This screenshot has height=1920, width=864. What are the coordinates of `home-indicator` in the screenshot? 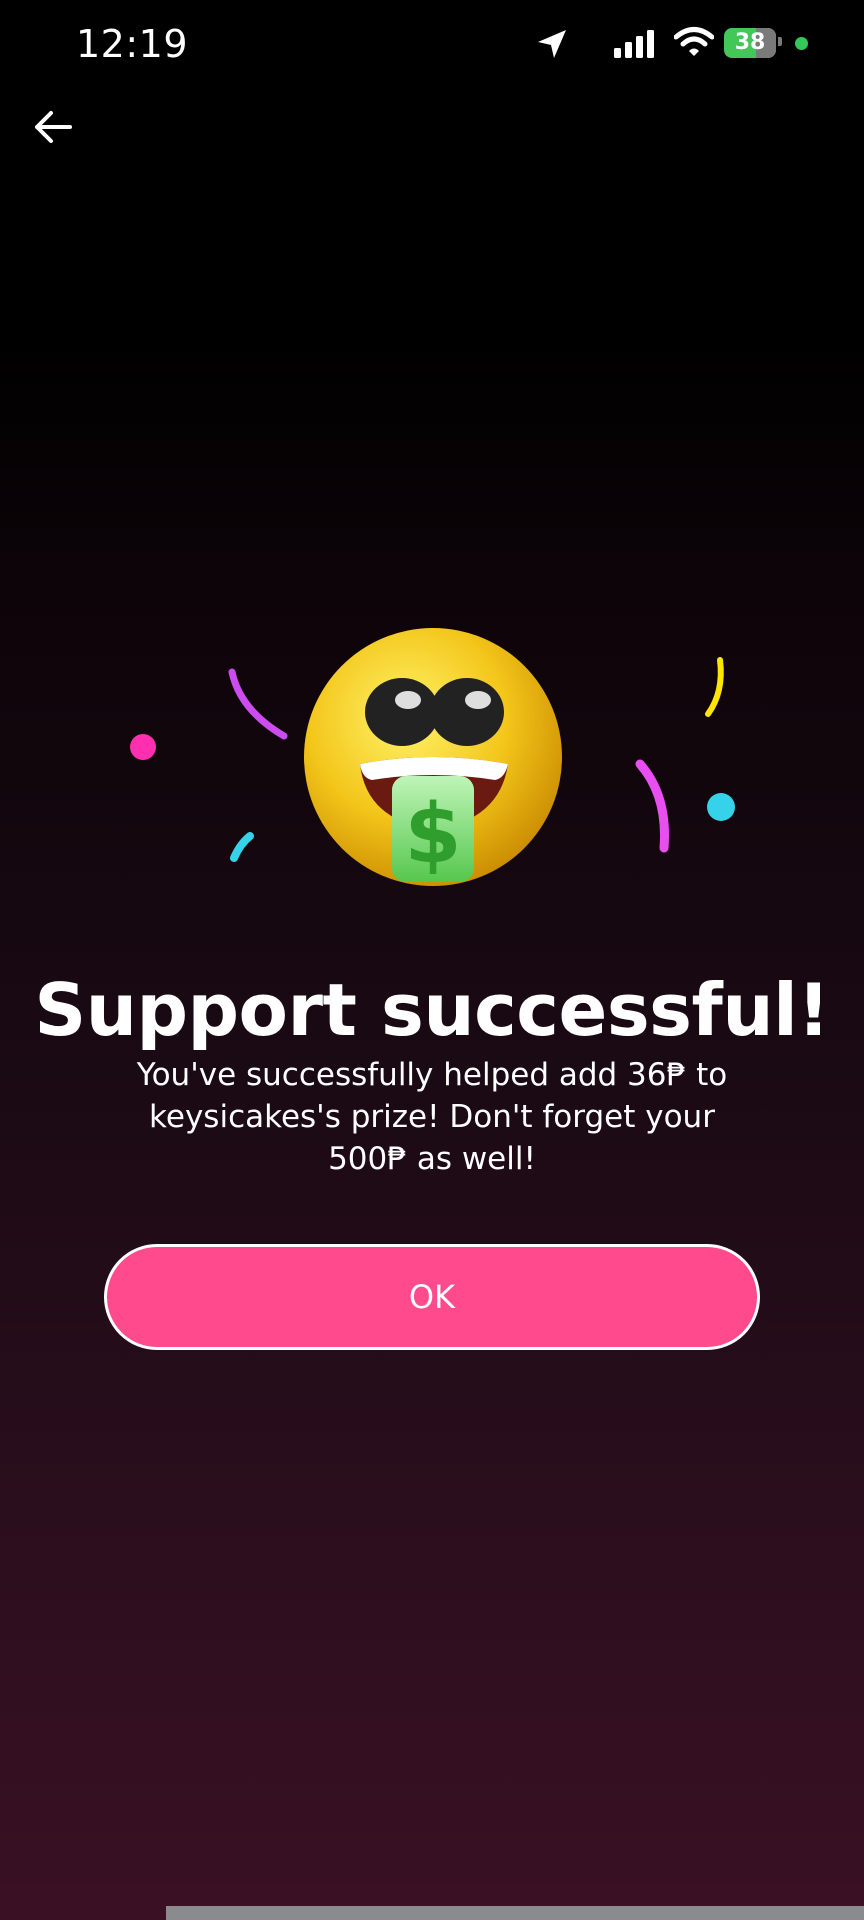 It's located at (515, 1913).